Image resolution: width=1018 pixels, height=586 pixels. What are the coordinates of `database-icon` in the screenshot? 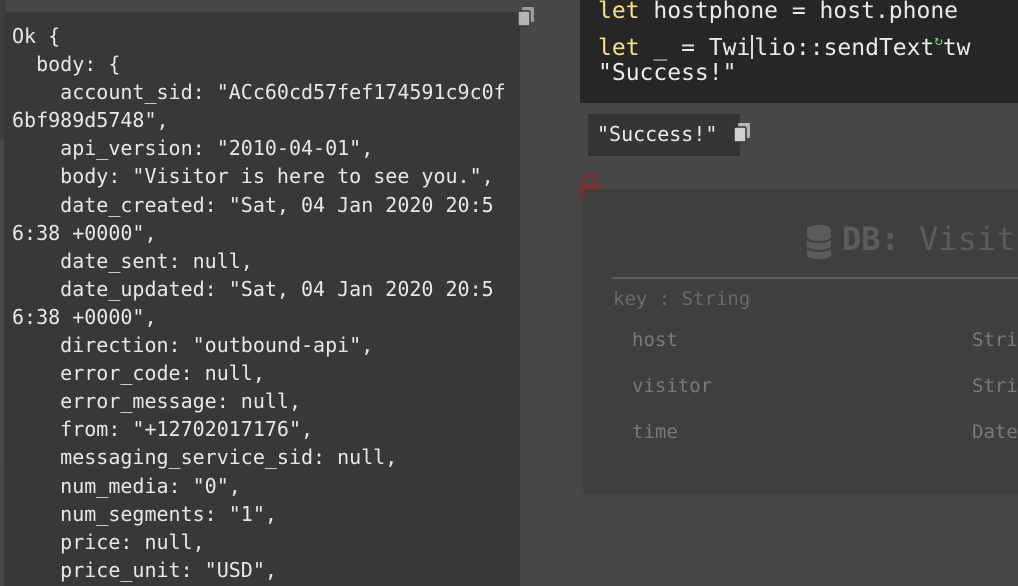 It's located at (819, 242).